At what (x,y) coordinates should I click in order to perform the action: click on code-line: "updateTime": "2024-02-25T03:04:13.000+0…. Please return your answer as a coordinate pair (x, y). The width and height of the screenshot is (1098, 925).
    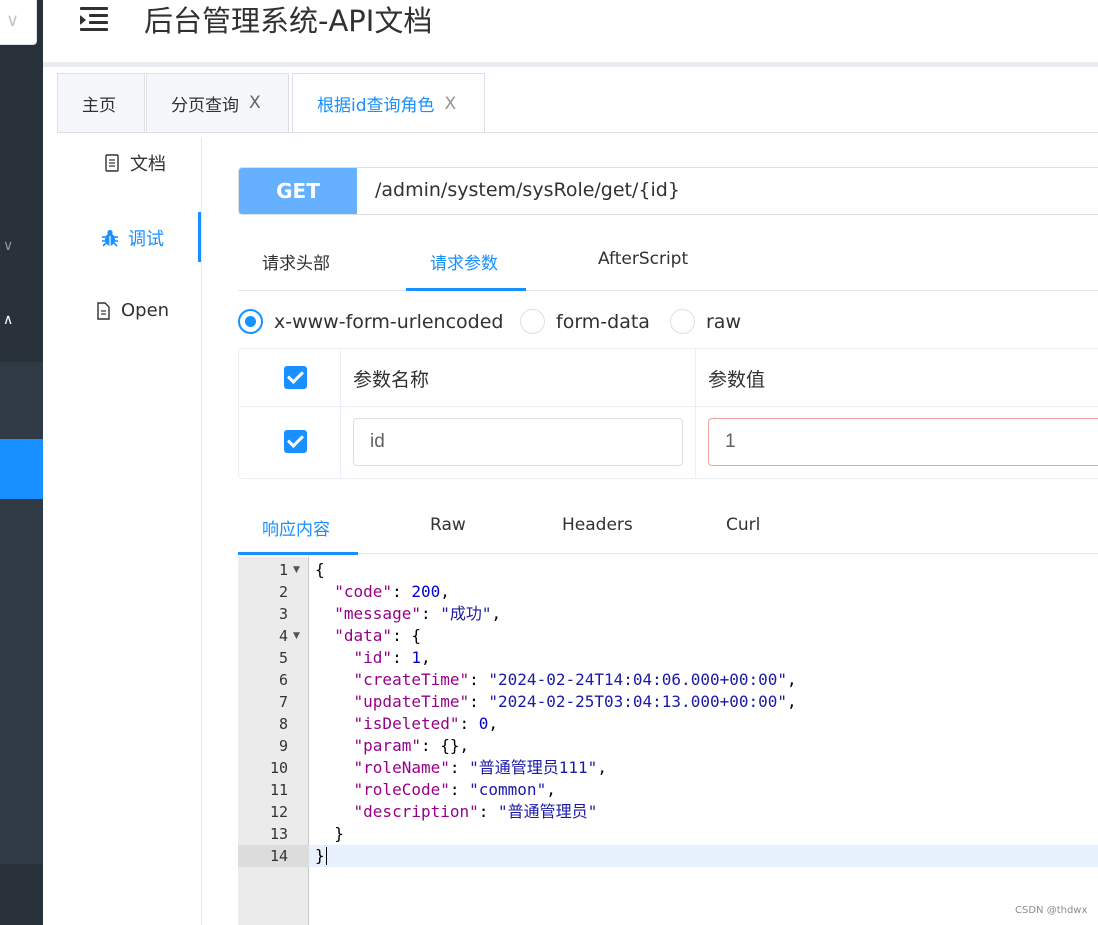
    Looking at the image, I should click on (575, 701).